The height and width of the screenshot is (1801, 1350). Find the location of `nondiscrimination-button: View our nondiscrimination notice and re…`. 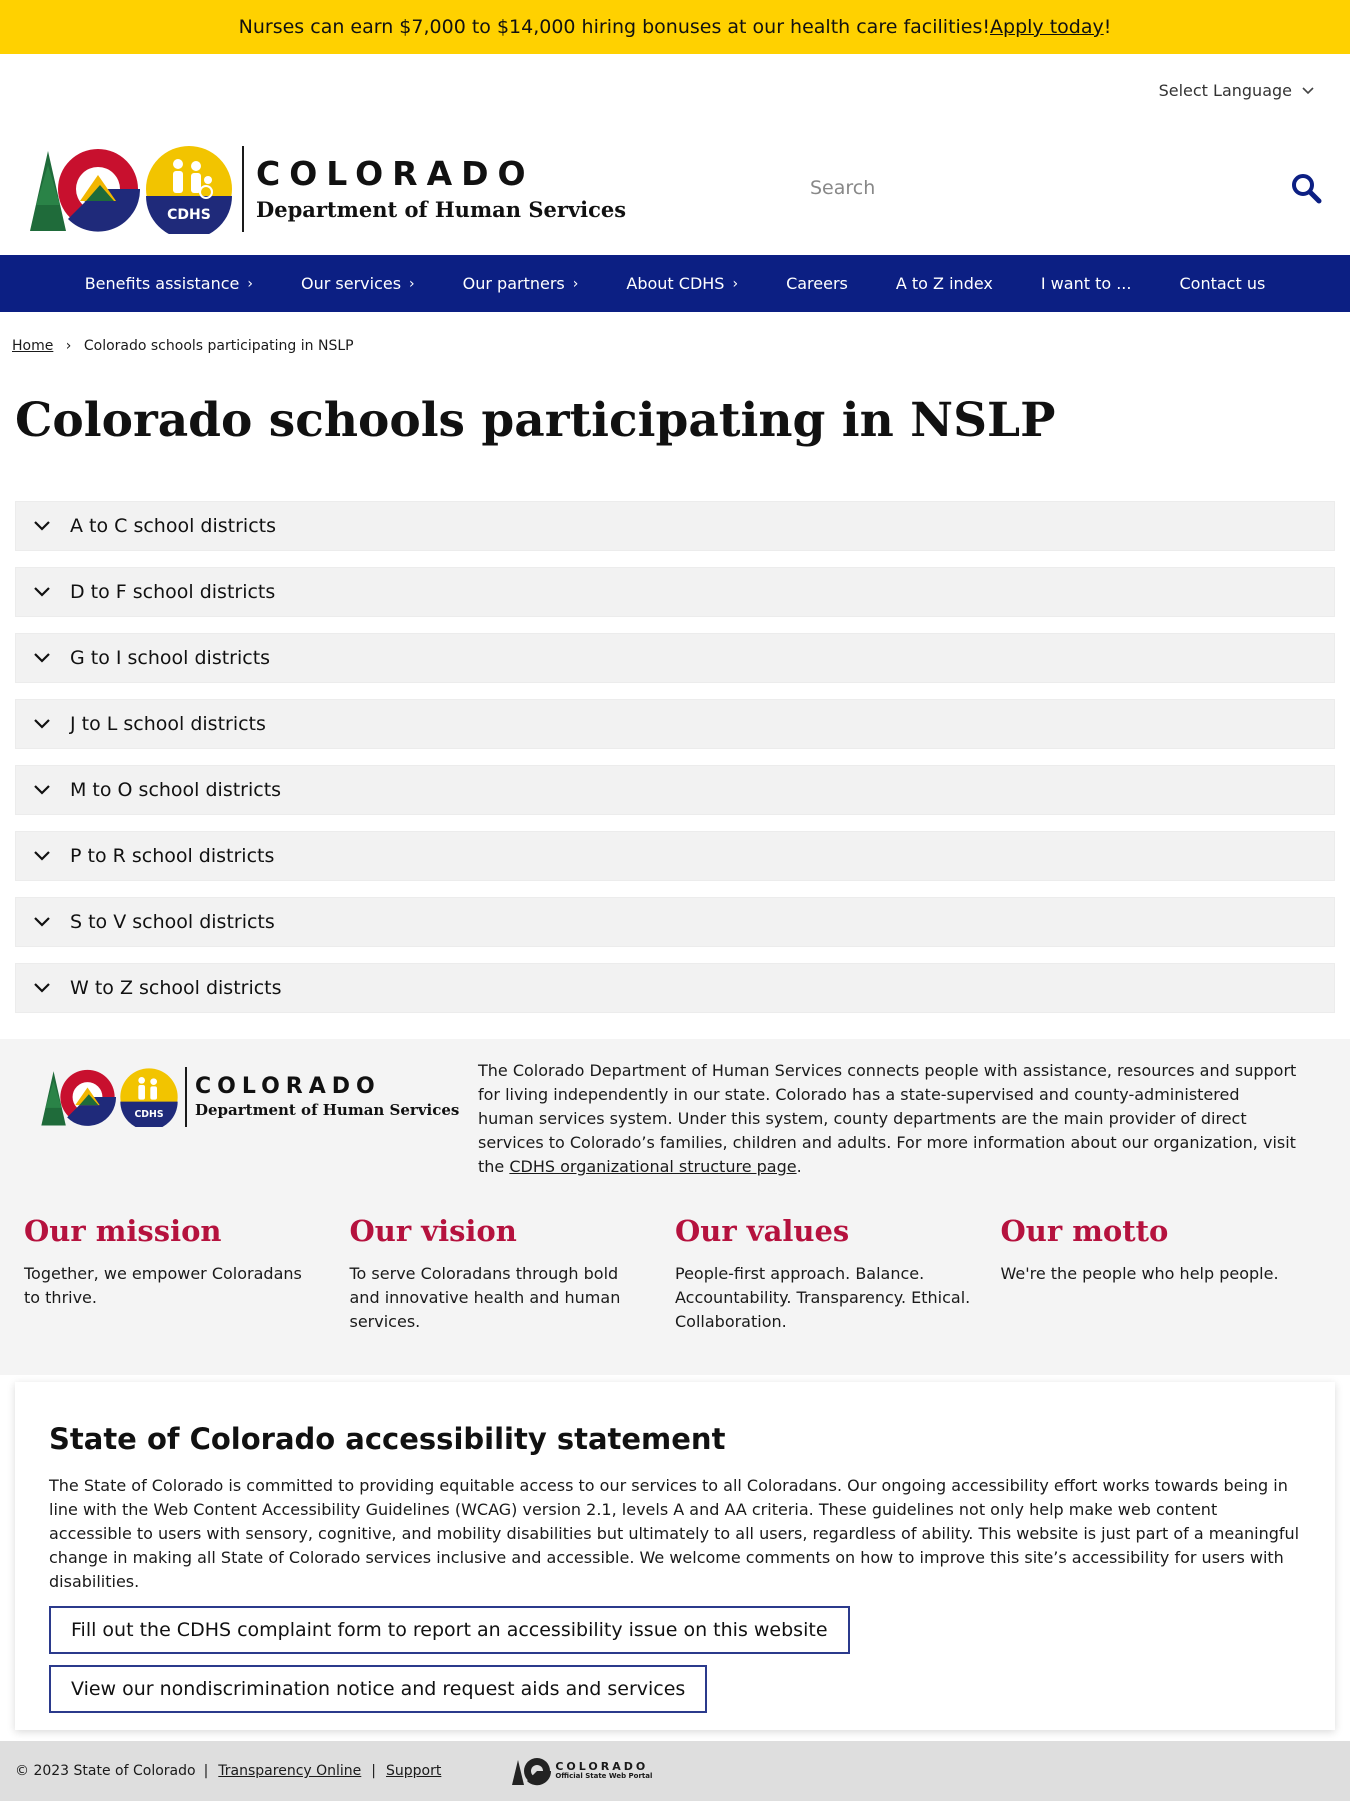

nondiscrimination-button: View our nondiscrimination notice and re… is located at coordinates (378, 1689).